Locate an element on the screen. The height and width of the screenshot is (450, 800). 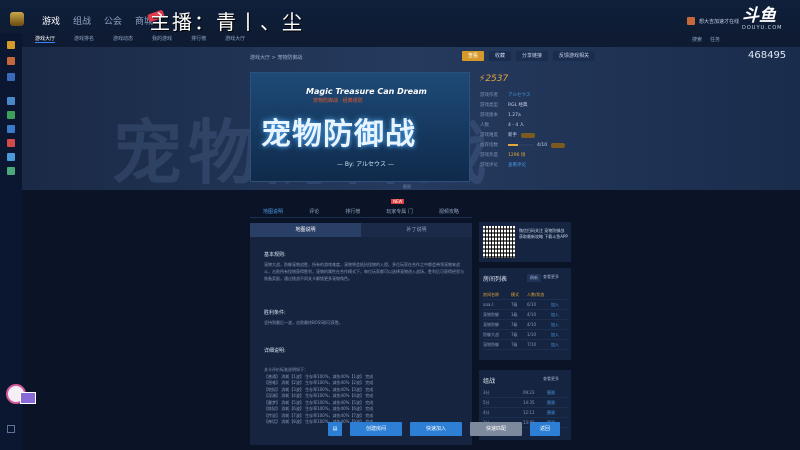
tab-video-guide: 视频攻略 is located at coordinates (449, 211).